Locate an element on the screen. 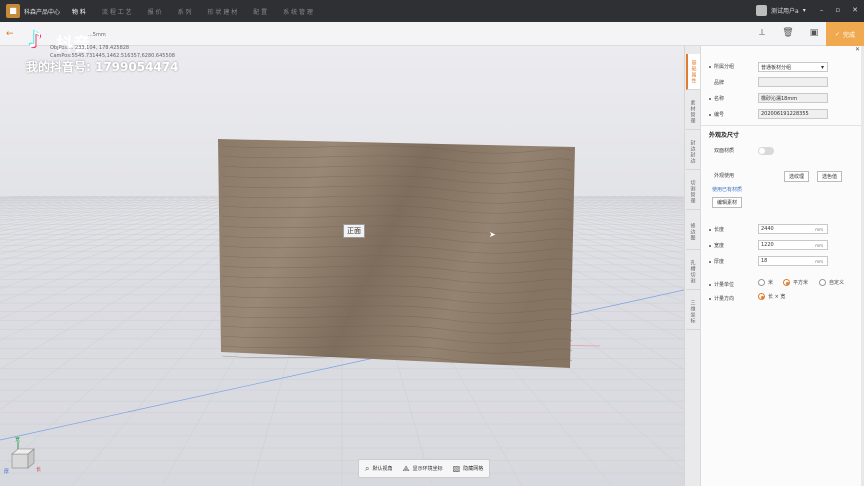 This screenshot has height=486, width=864. close-icon: ✕ is located at coordinates (855, 10).